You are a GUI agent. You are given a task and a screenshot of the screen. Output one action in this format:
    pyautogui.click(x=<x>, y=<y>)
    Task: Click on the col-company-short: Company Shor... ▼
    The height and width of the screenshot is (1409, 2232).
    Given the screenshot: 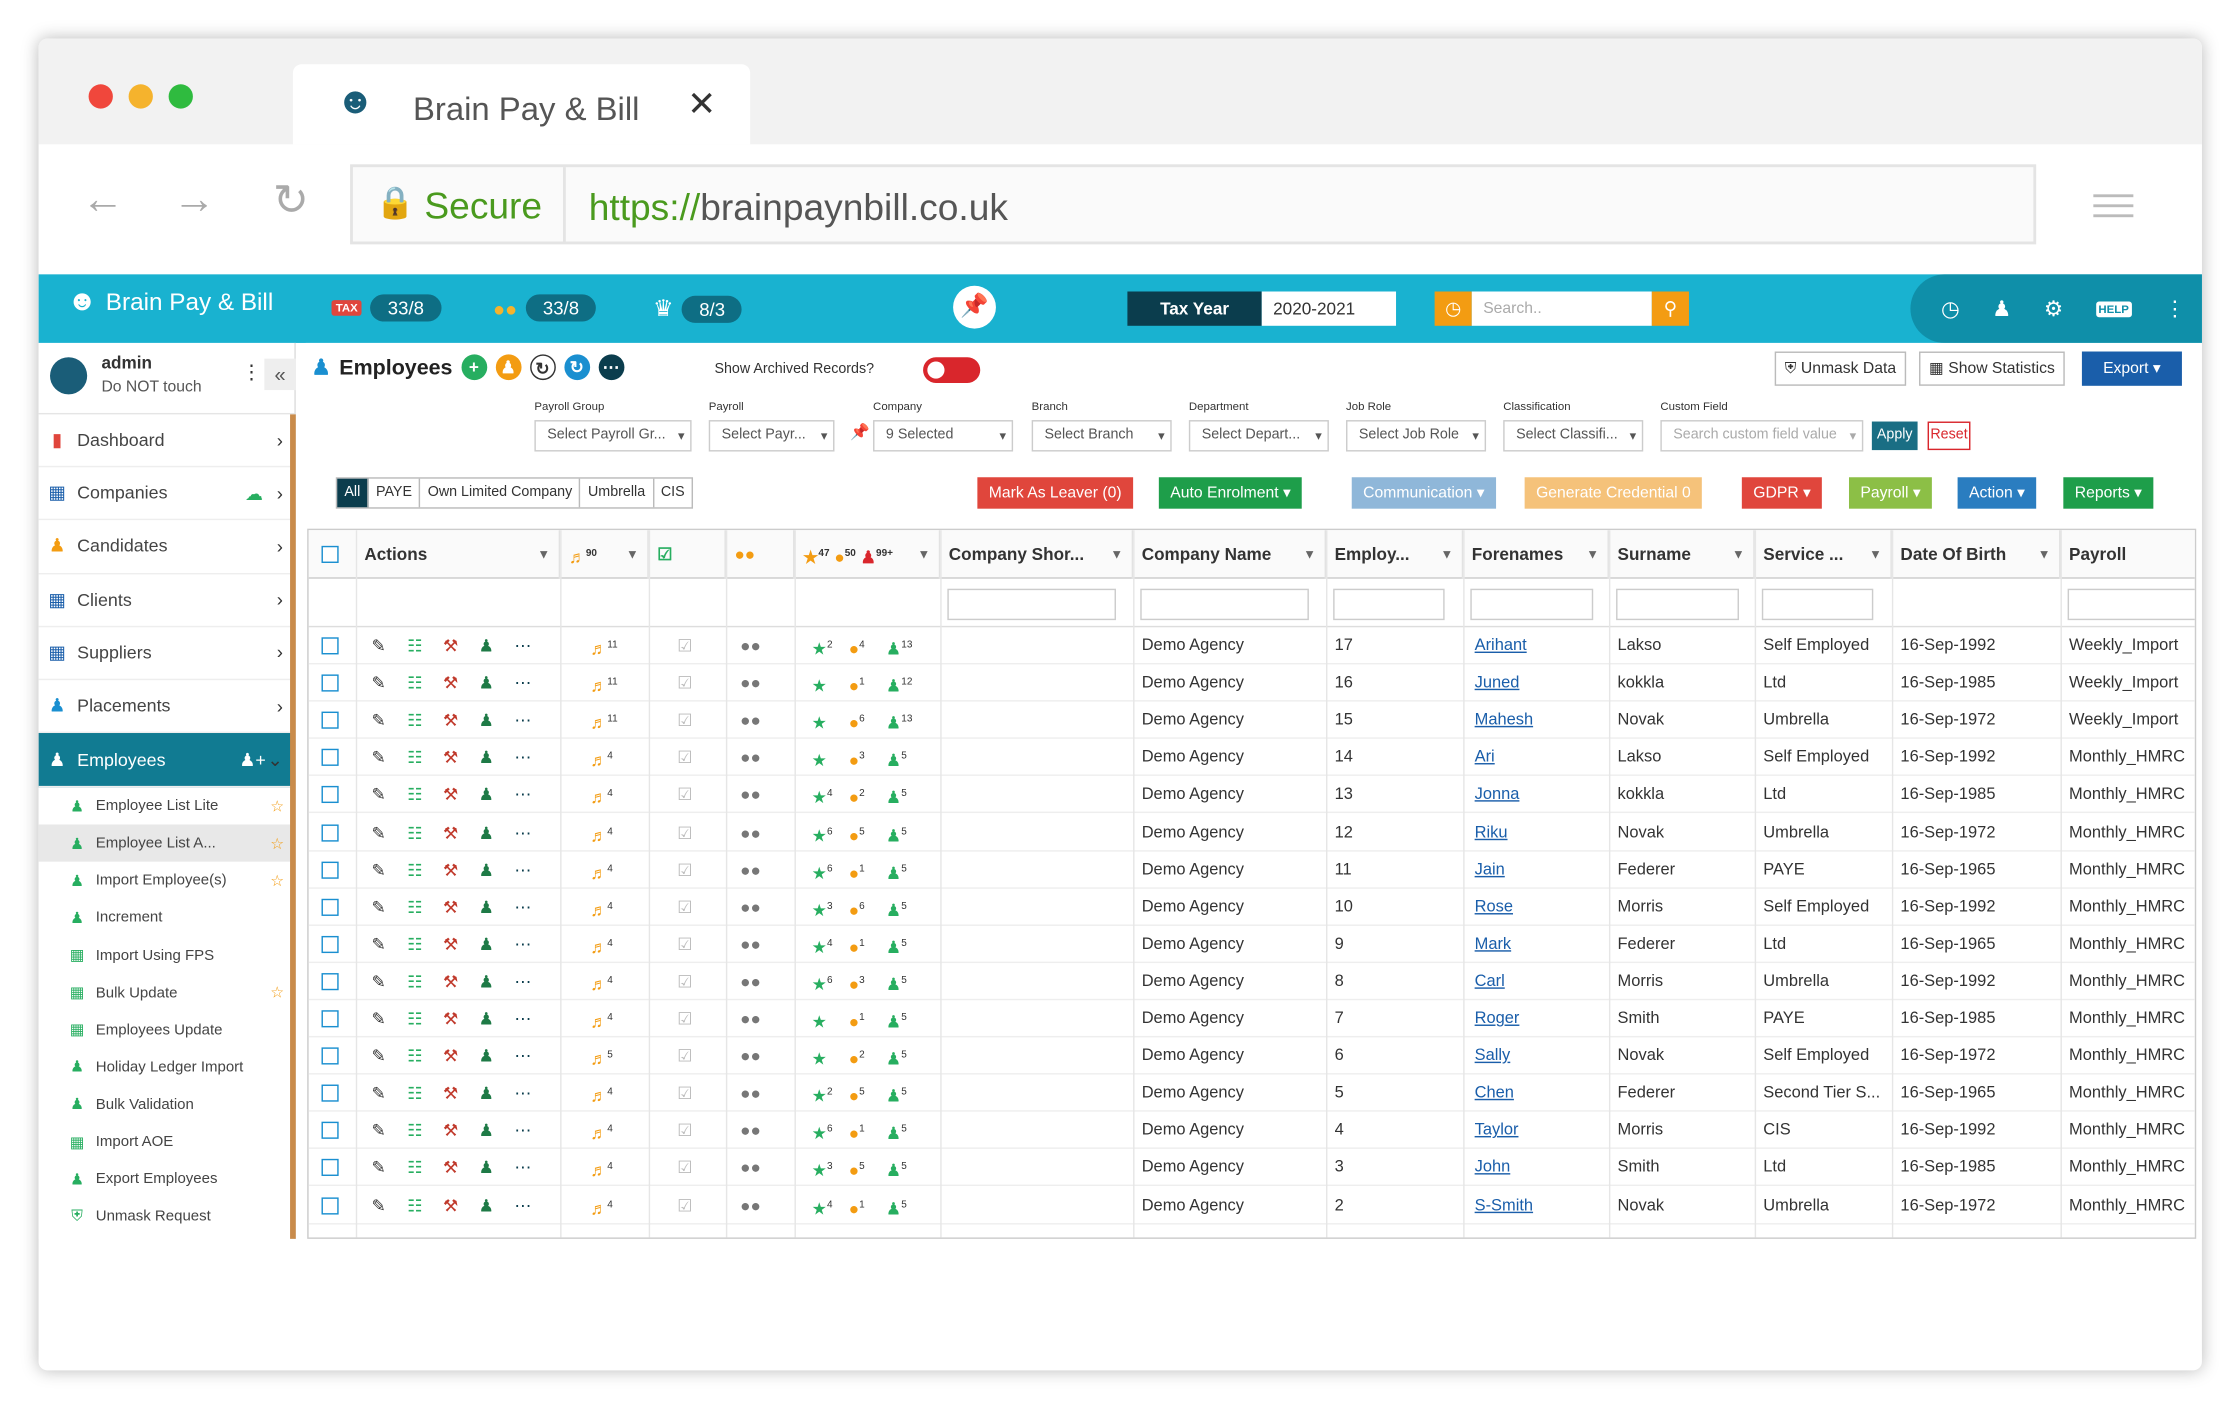 What is the action you would take?
    pyautogui.click(x=1037, y=554)
    